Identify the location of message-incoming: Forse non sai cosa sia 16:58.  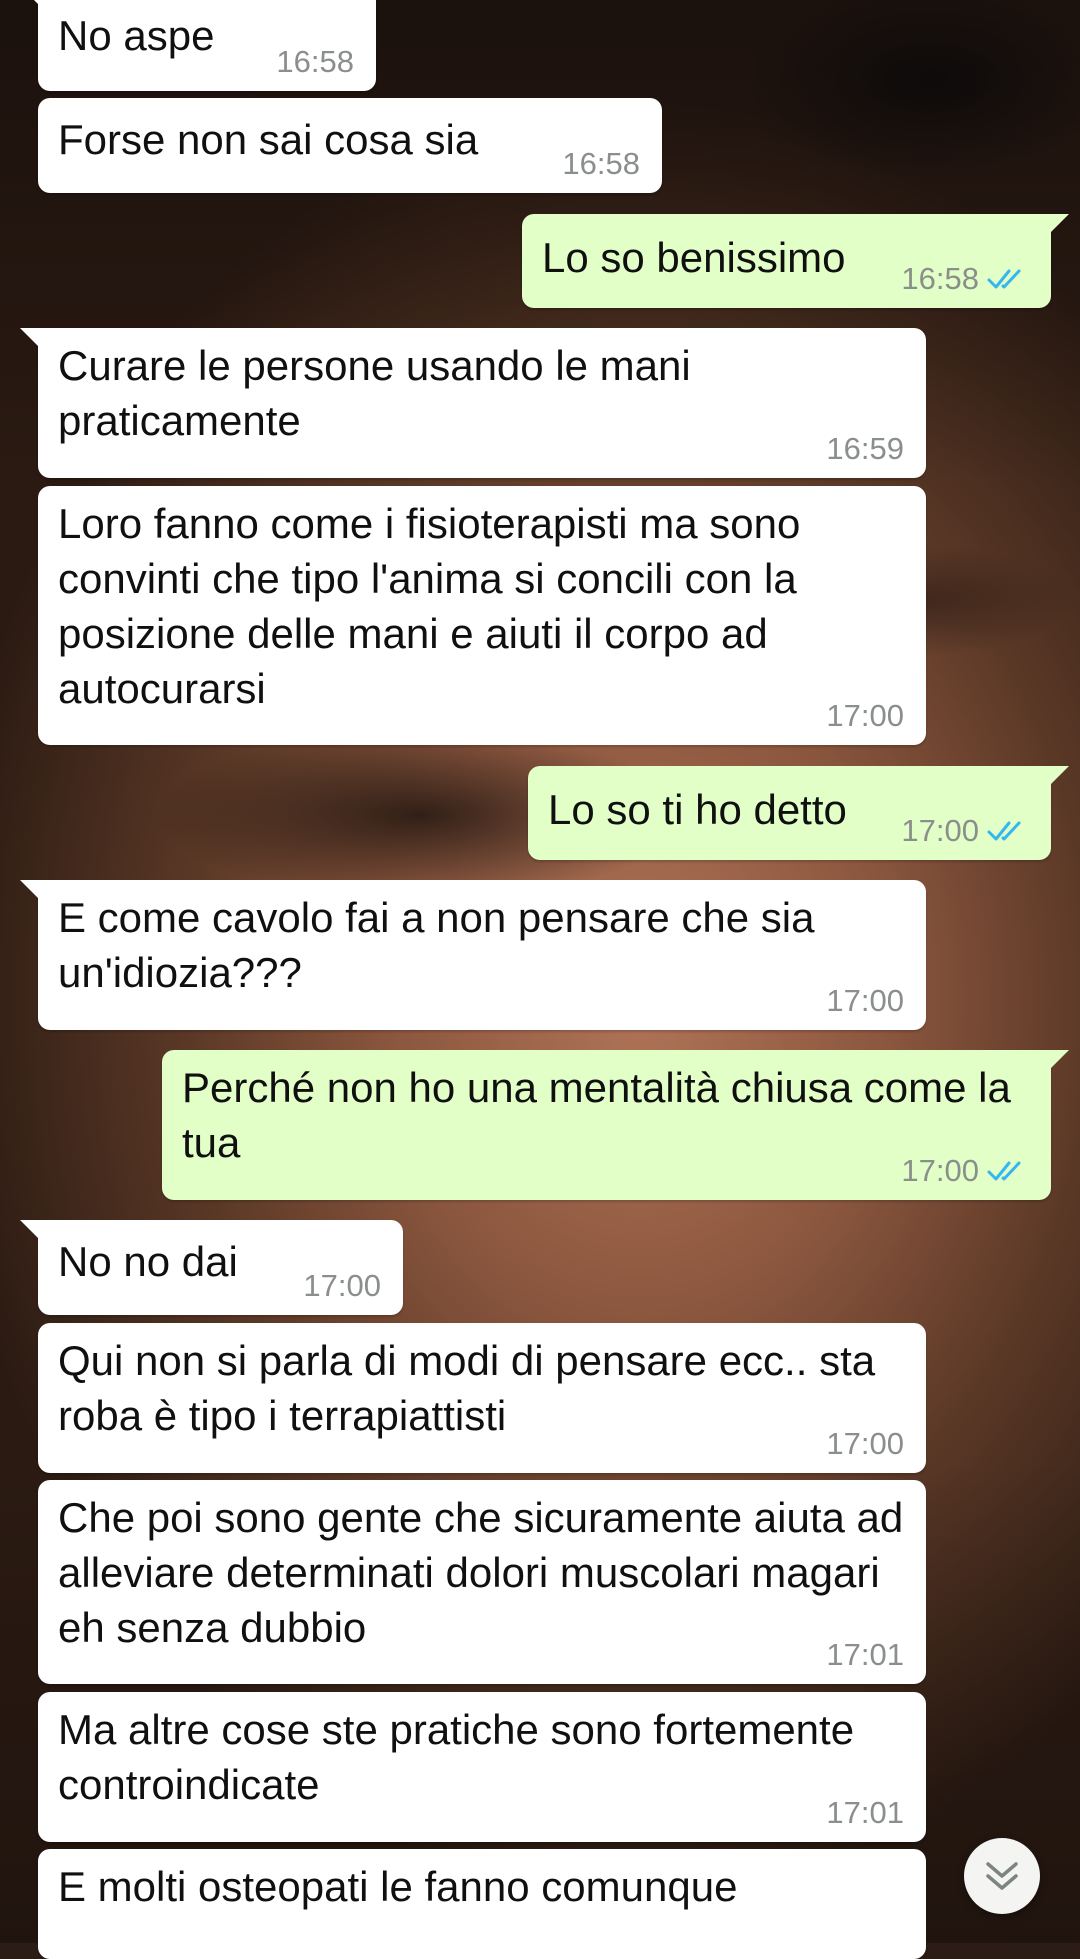
(350, 145).